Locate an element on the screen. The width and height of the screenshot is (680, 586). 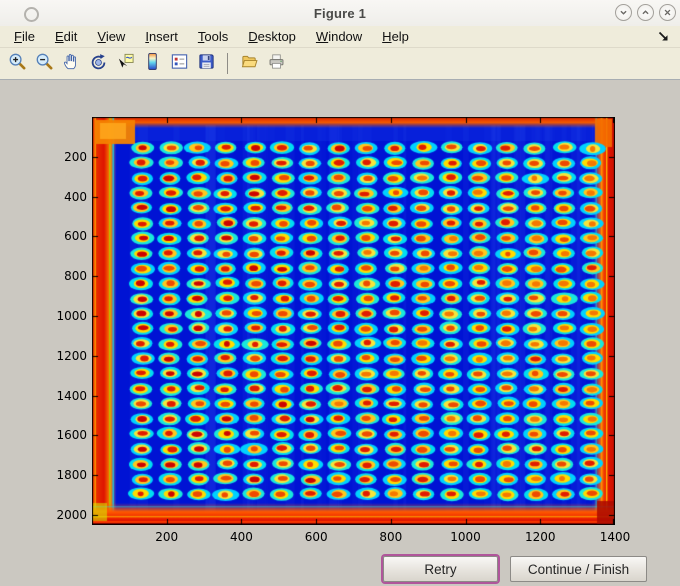
menu-insert: Insert is located at coordinates (161, 36).